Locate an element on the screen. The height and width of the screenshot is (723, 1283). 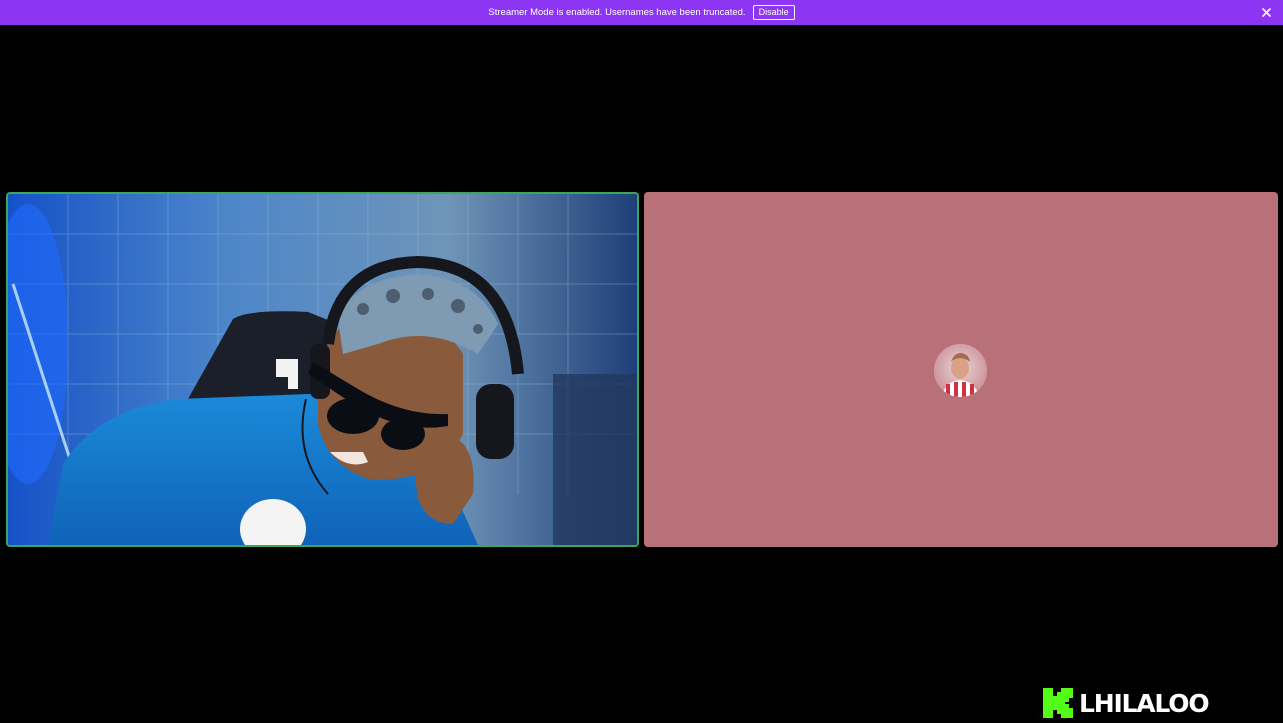
disable-button: Disable is located at coordinates (773, 12).